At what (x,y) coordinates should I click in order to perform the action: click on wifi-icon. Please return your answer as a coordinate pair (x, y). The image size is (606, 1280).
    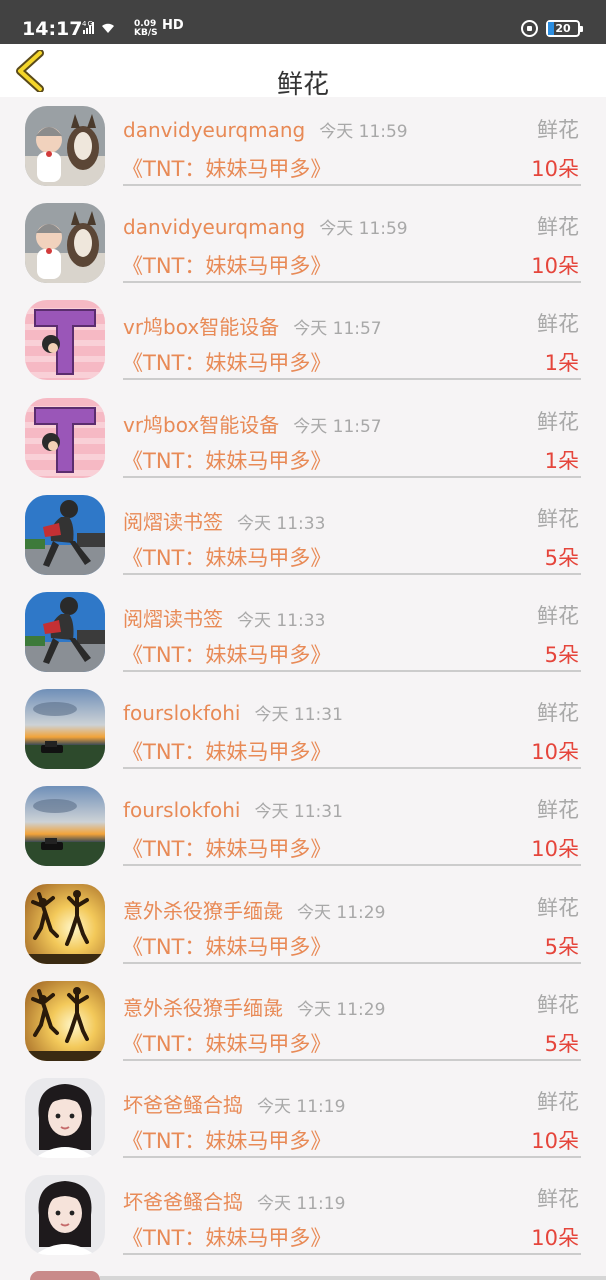
    Looking at the image, I should click on (108, 28).